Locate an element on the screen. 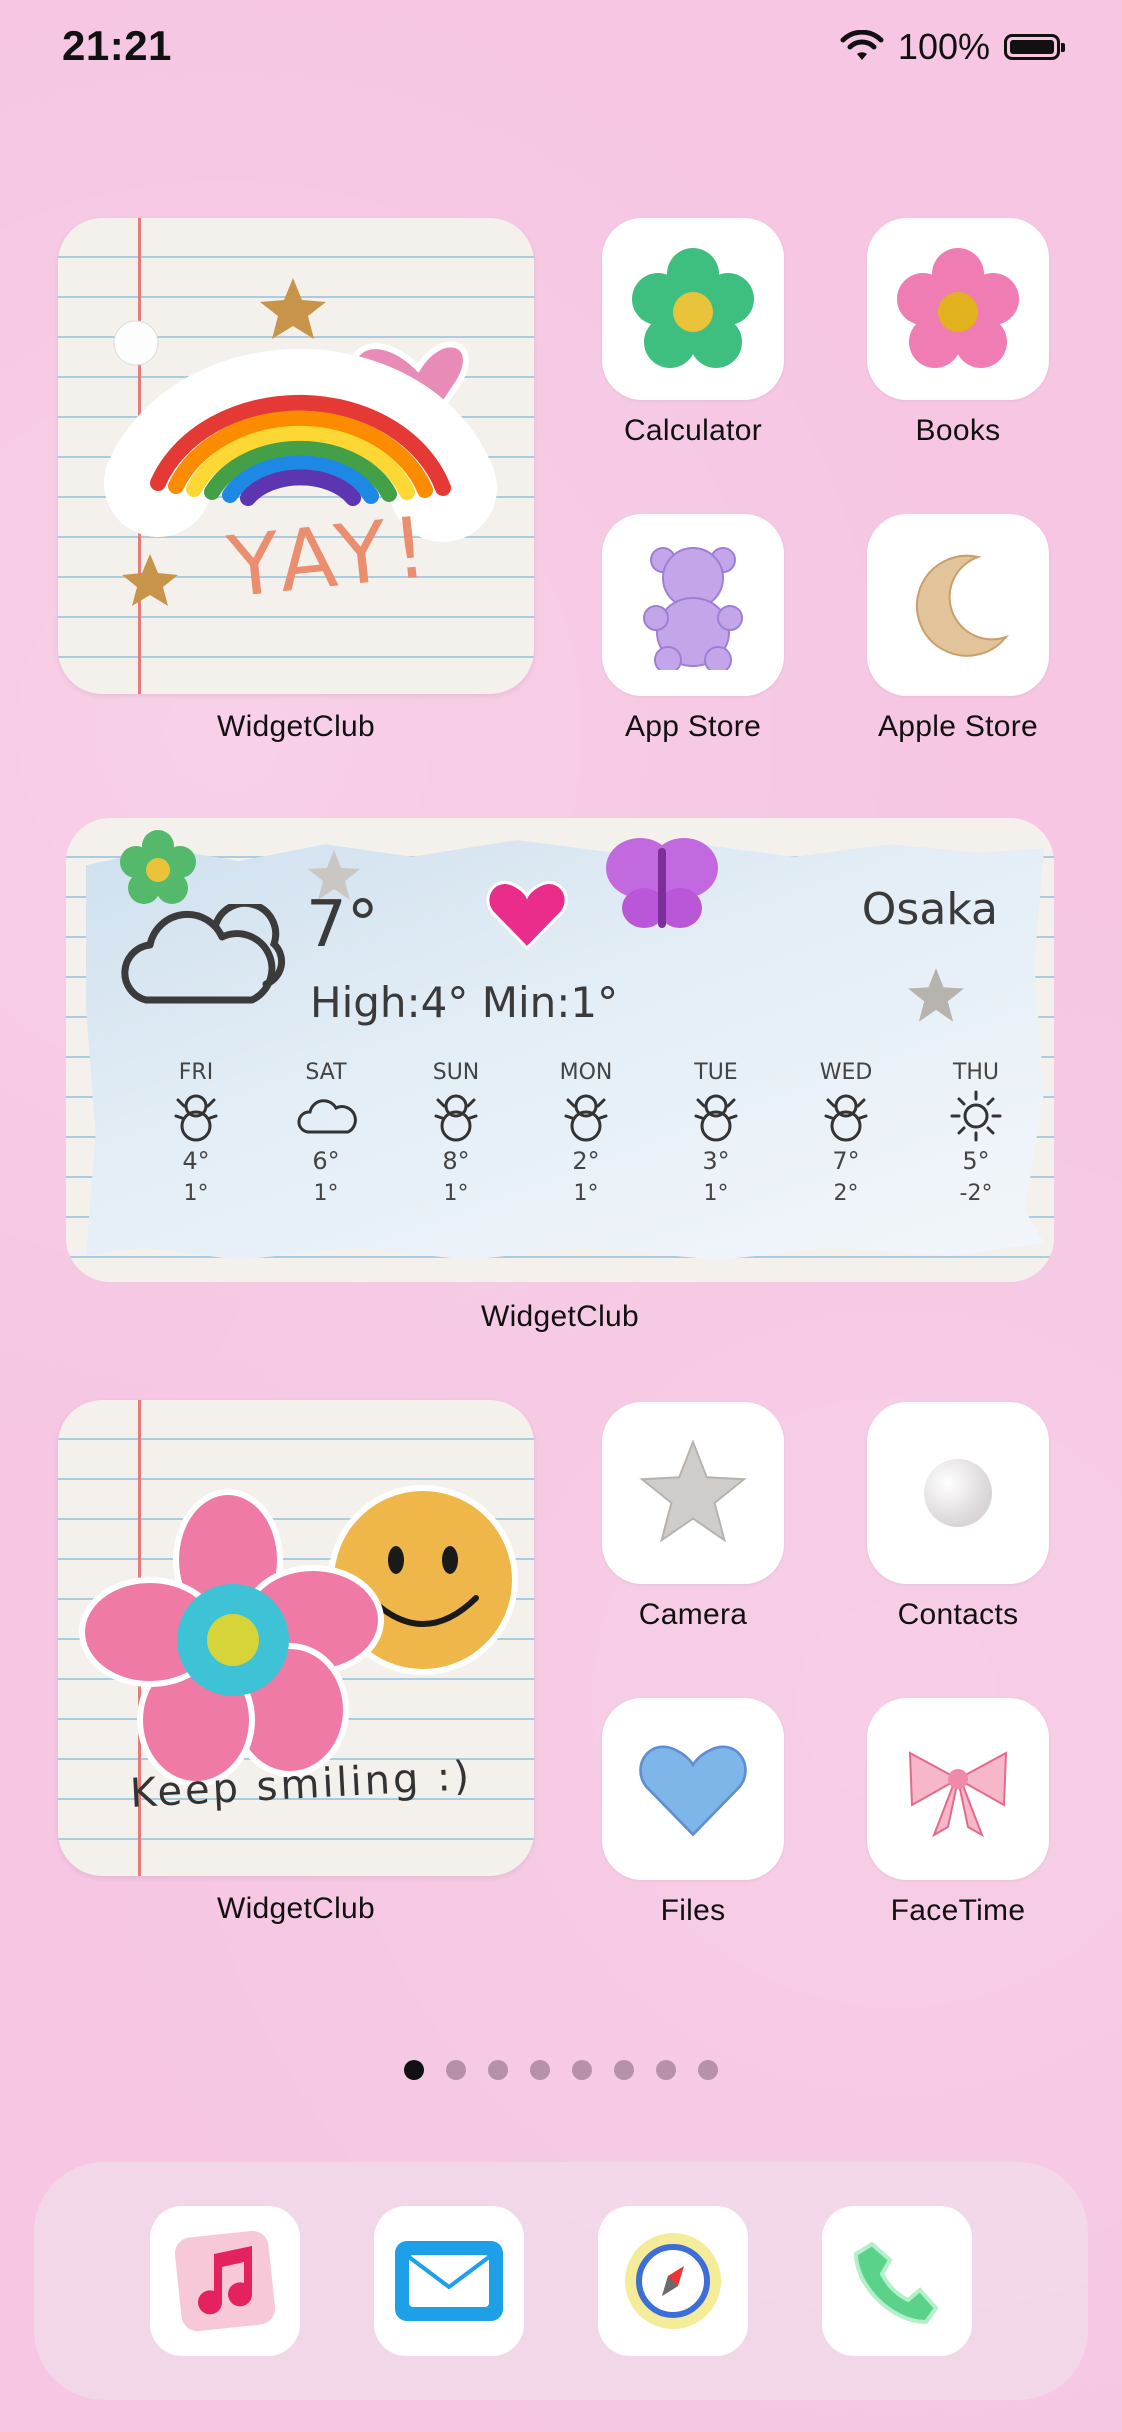 The image size is (1122, 2432). battery-icon is located at coordinates (1034, 47).